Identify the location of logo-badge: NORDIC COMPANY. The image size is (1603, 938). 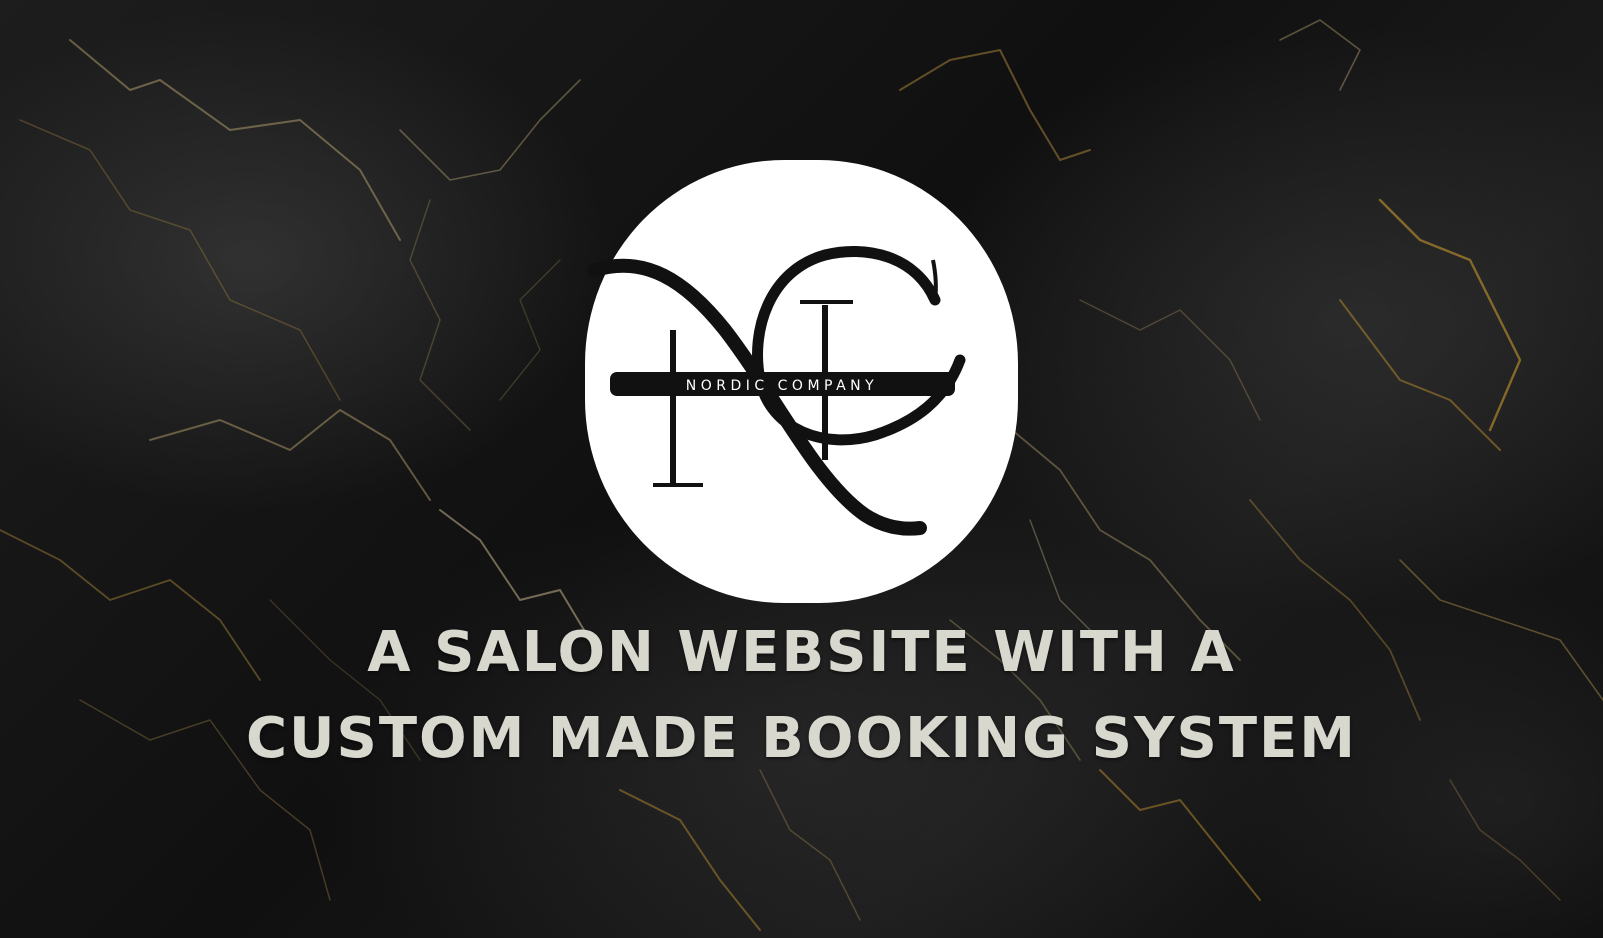
(801, 381).